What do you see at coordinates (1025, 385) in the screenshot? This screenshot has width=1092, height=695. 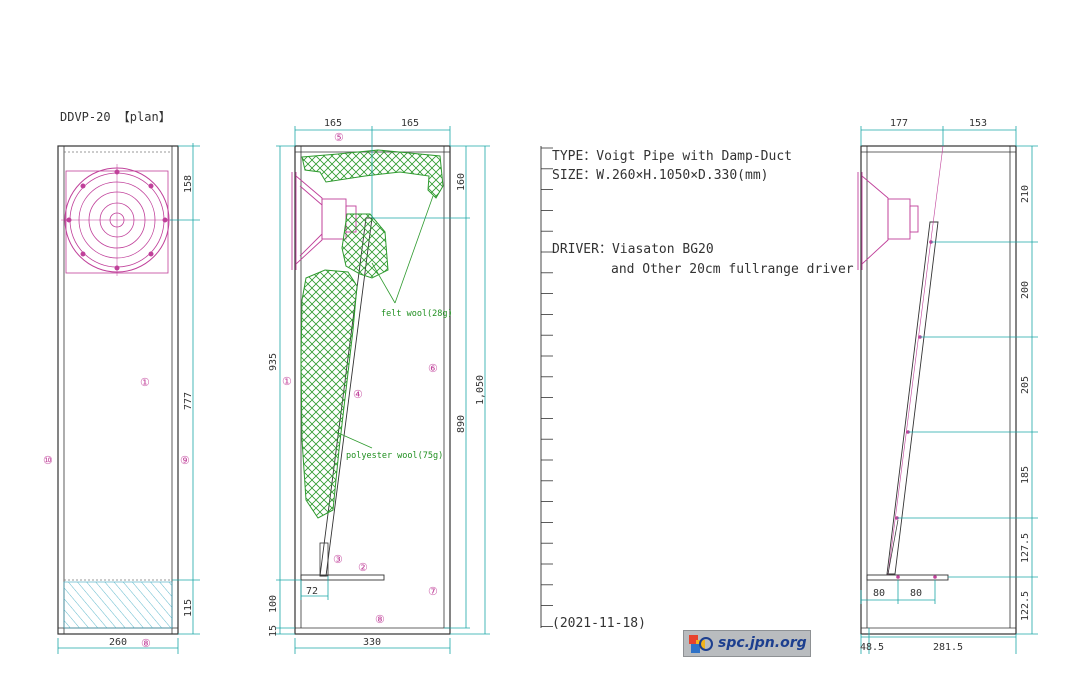 I see `section-dim-205: 205` at bounding box center [1025, 385].